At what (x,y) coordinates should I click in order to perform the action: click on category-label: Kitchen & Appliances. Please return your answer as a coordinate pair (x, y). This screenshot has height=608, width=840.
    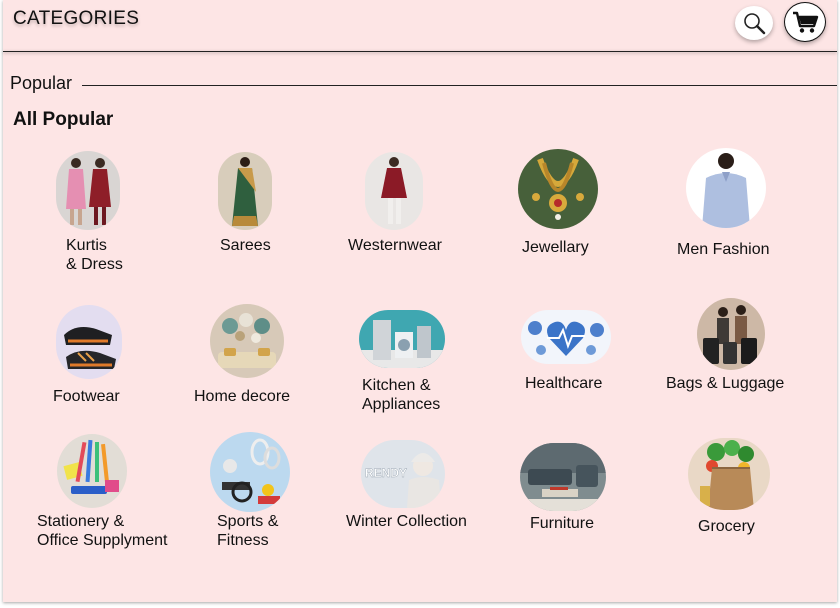
    Looking at the image, I should click on (401, 395).